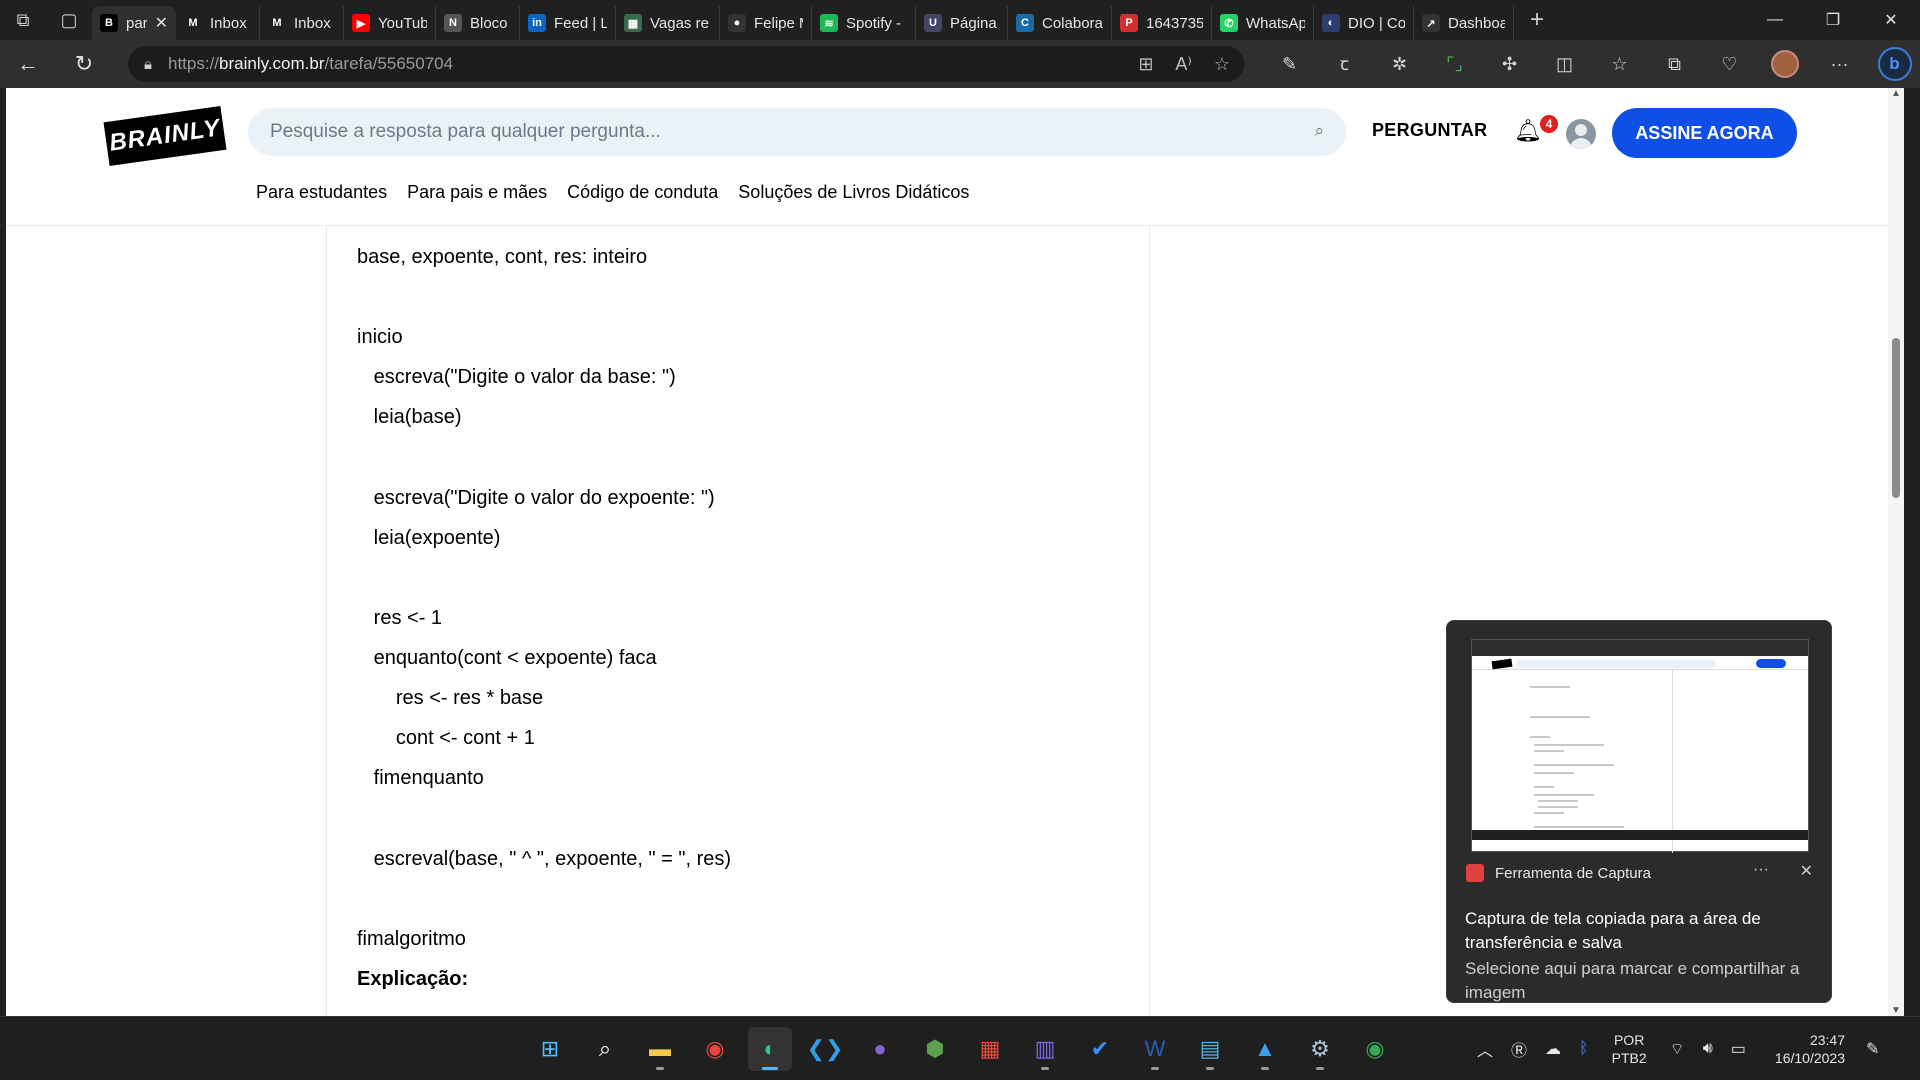 This screenshot has width=1920, height=1080. Describe the element at coordinates (660, 1049) in the screenshot. I see `file-explorer-icon: ▬` at that location.